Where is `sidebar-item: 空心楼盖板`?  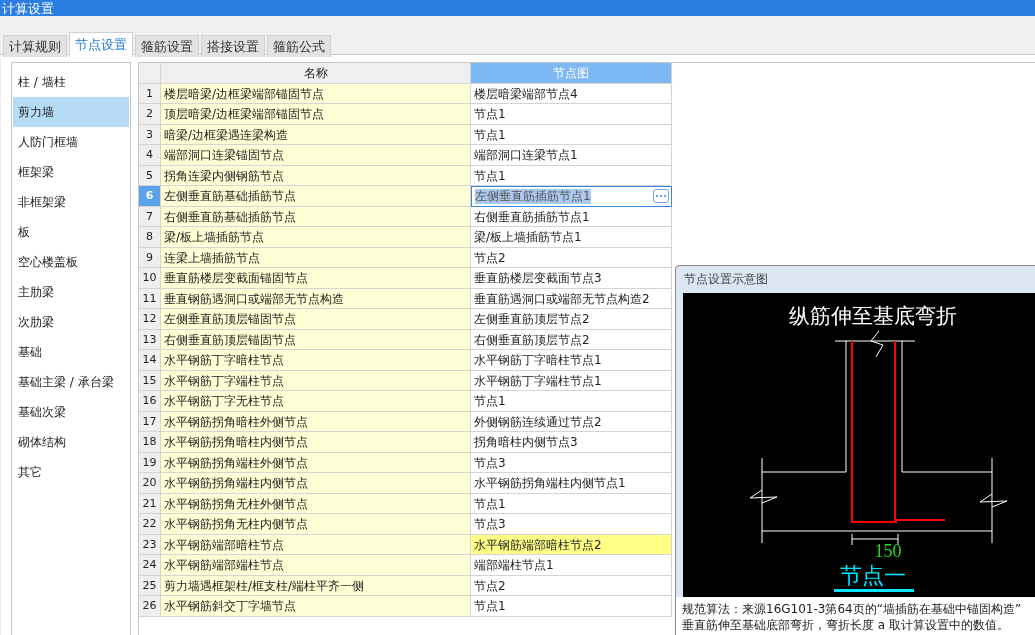 sidebar-item: 空心楼盖板 is located at coordinates (71, 262).